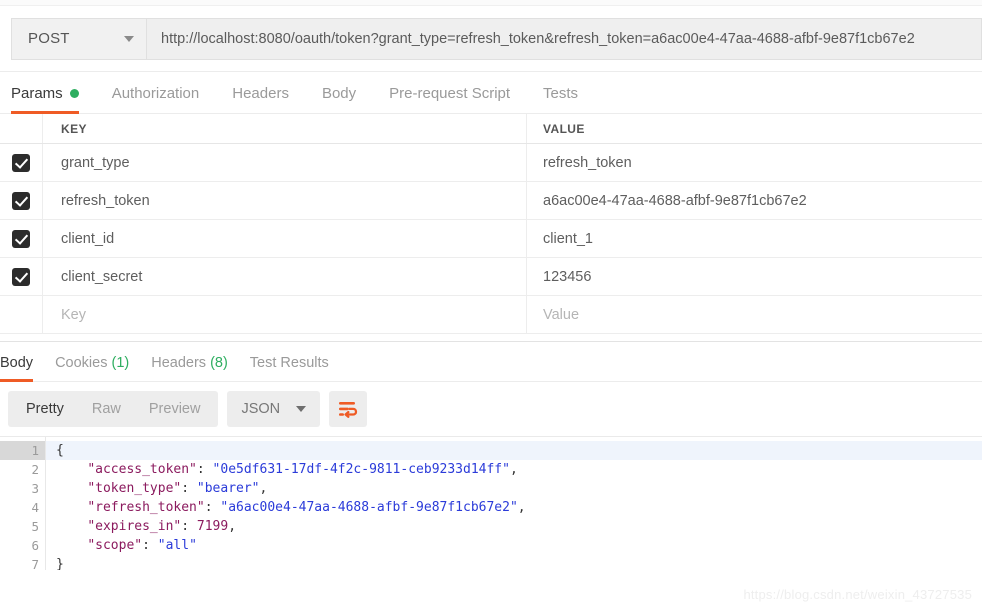 The width and height of the screenshot is (982, 616). What do you see at coordinates (587, 162) in the screenshot?
I see `row-value-text: refresh_token` at bounding box center [587, 162].